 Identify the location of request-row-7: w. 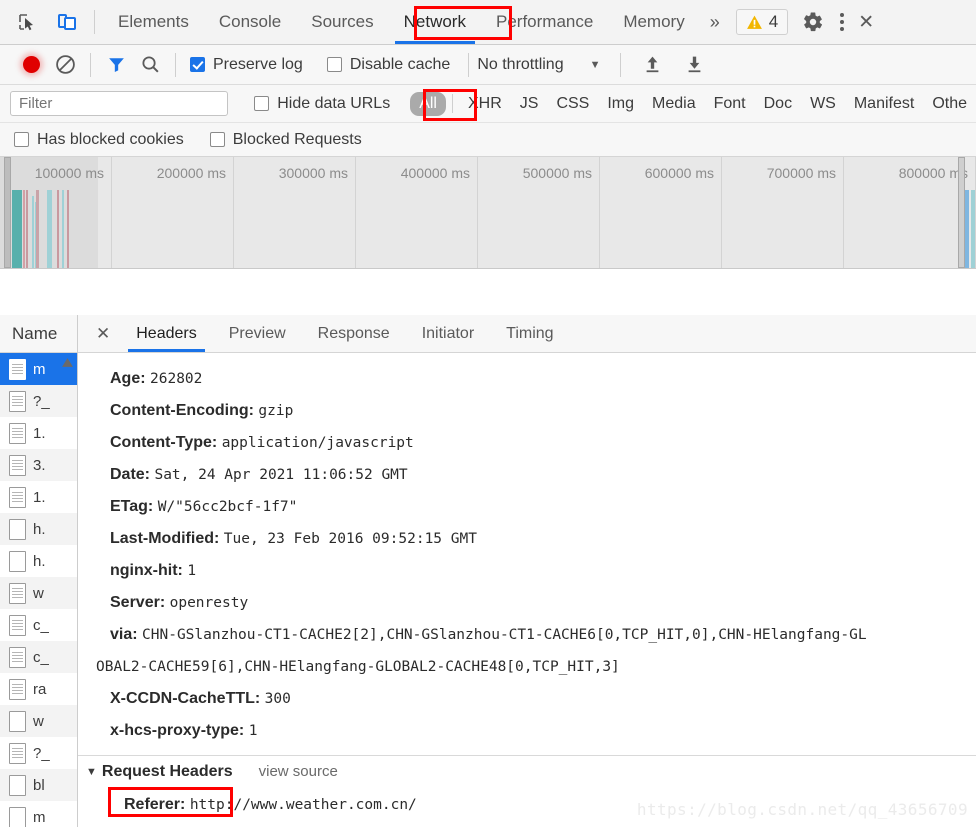
(38, 593).